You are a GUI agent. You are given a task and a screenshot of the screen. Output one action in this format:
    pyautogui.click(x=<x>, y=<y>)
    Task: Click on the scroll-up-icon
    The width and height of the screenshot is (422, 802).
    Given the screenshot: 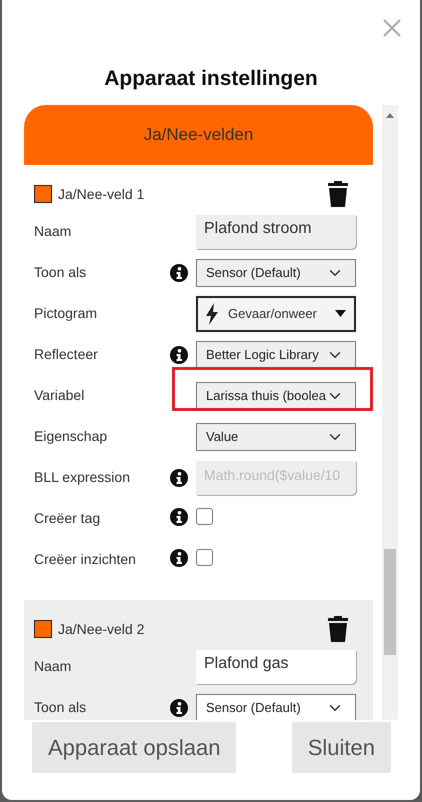 What is the action you would take?
    pyautogui.click(x=390, y=115)
    